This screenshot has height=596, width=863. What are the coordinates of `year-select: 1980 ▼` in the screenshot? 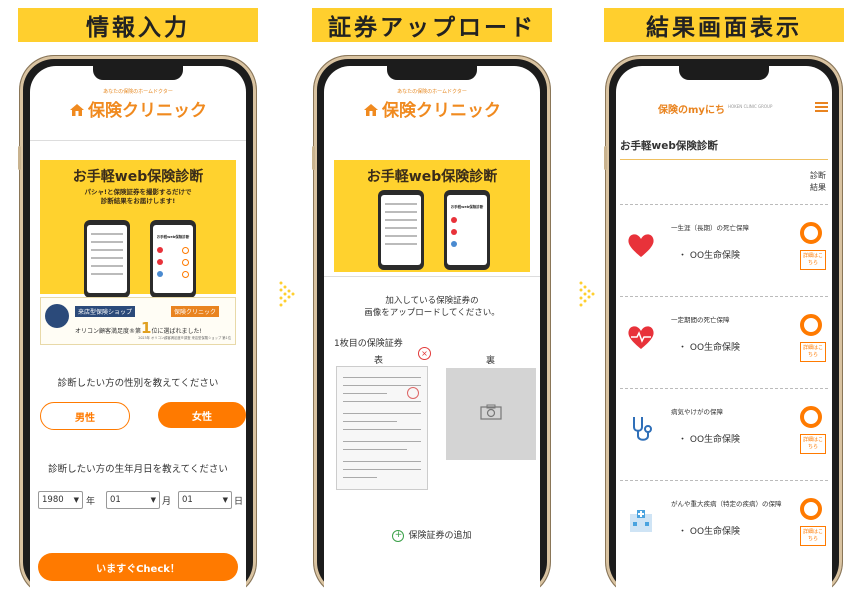 It's located at (60, 500).